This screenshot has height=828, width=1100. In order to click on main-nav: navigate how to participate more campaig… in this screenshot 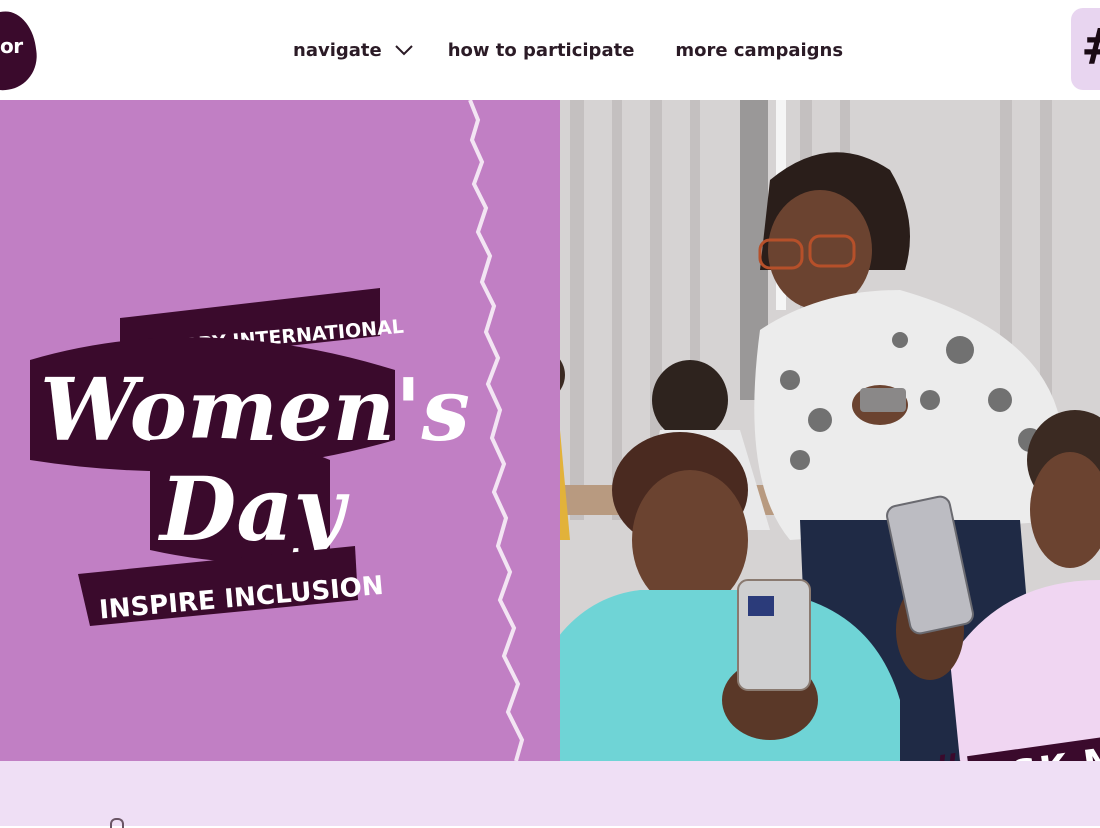, I will do `click(568, 50)`.